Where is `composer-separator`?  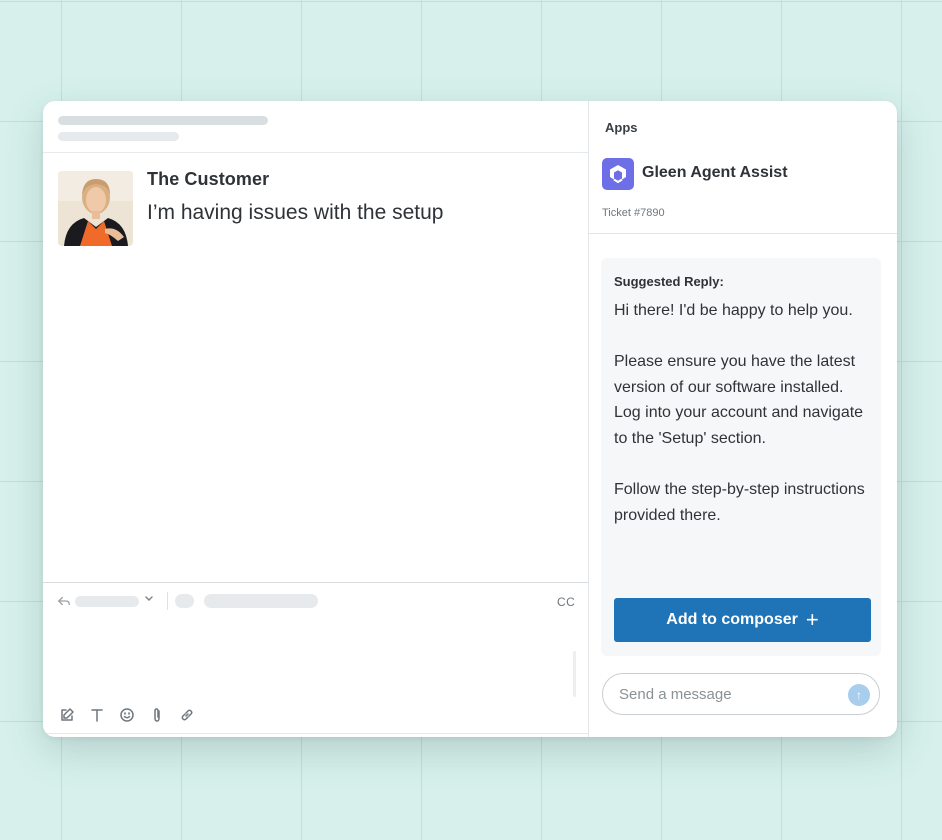 composer-separator is located at coordinates (167, 601).